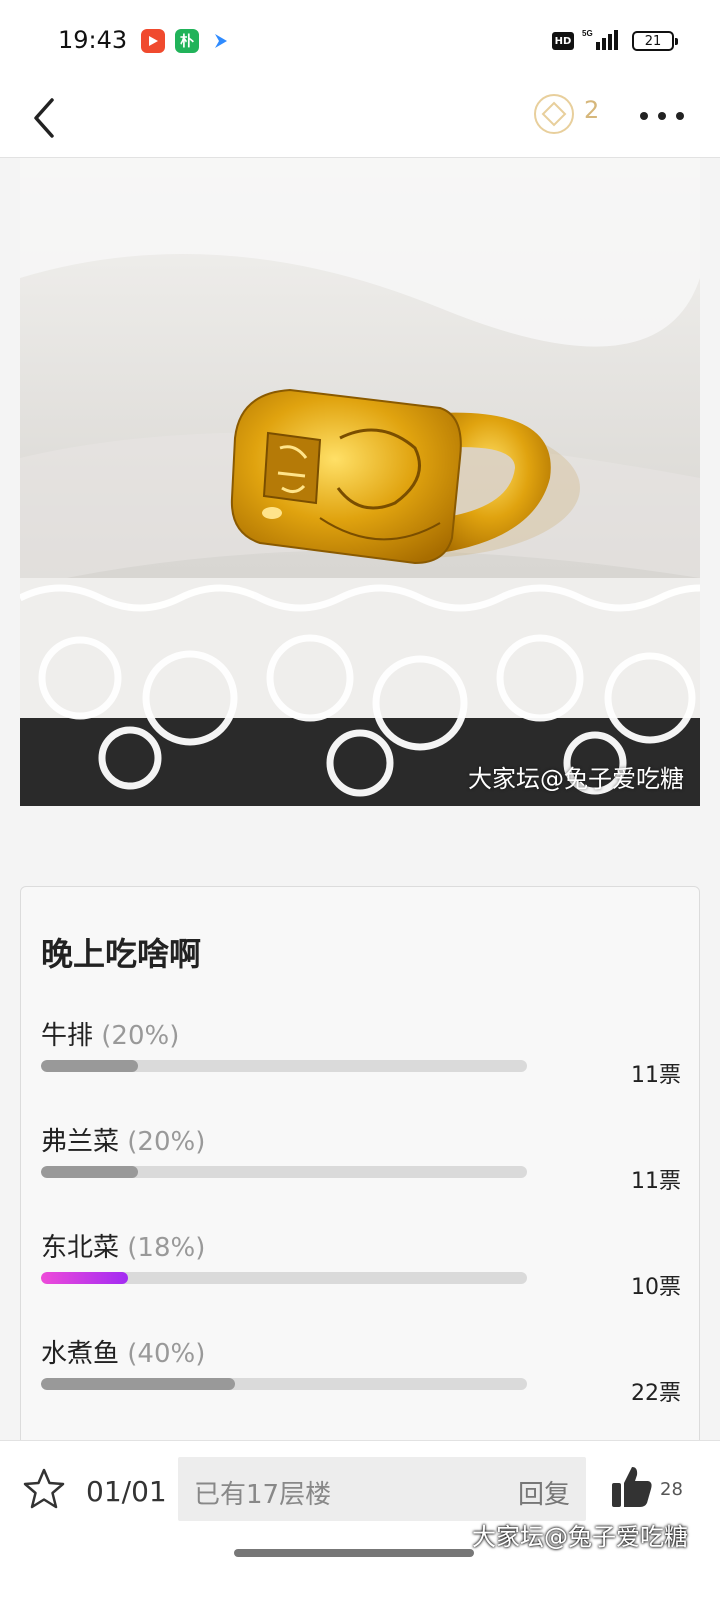  Describe the element at coordinates (187, 41) in the screenshot. I see `pinduoduo-icon: 朴` at that location.